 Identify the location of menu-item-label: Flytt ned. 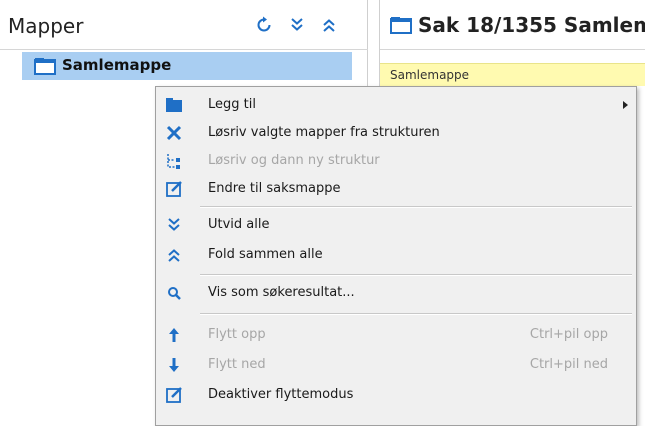
(237, 364).